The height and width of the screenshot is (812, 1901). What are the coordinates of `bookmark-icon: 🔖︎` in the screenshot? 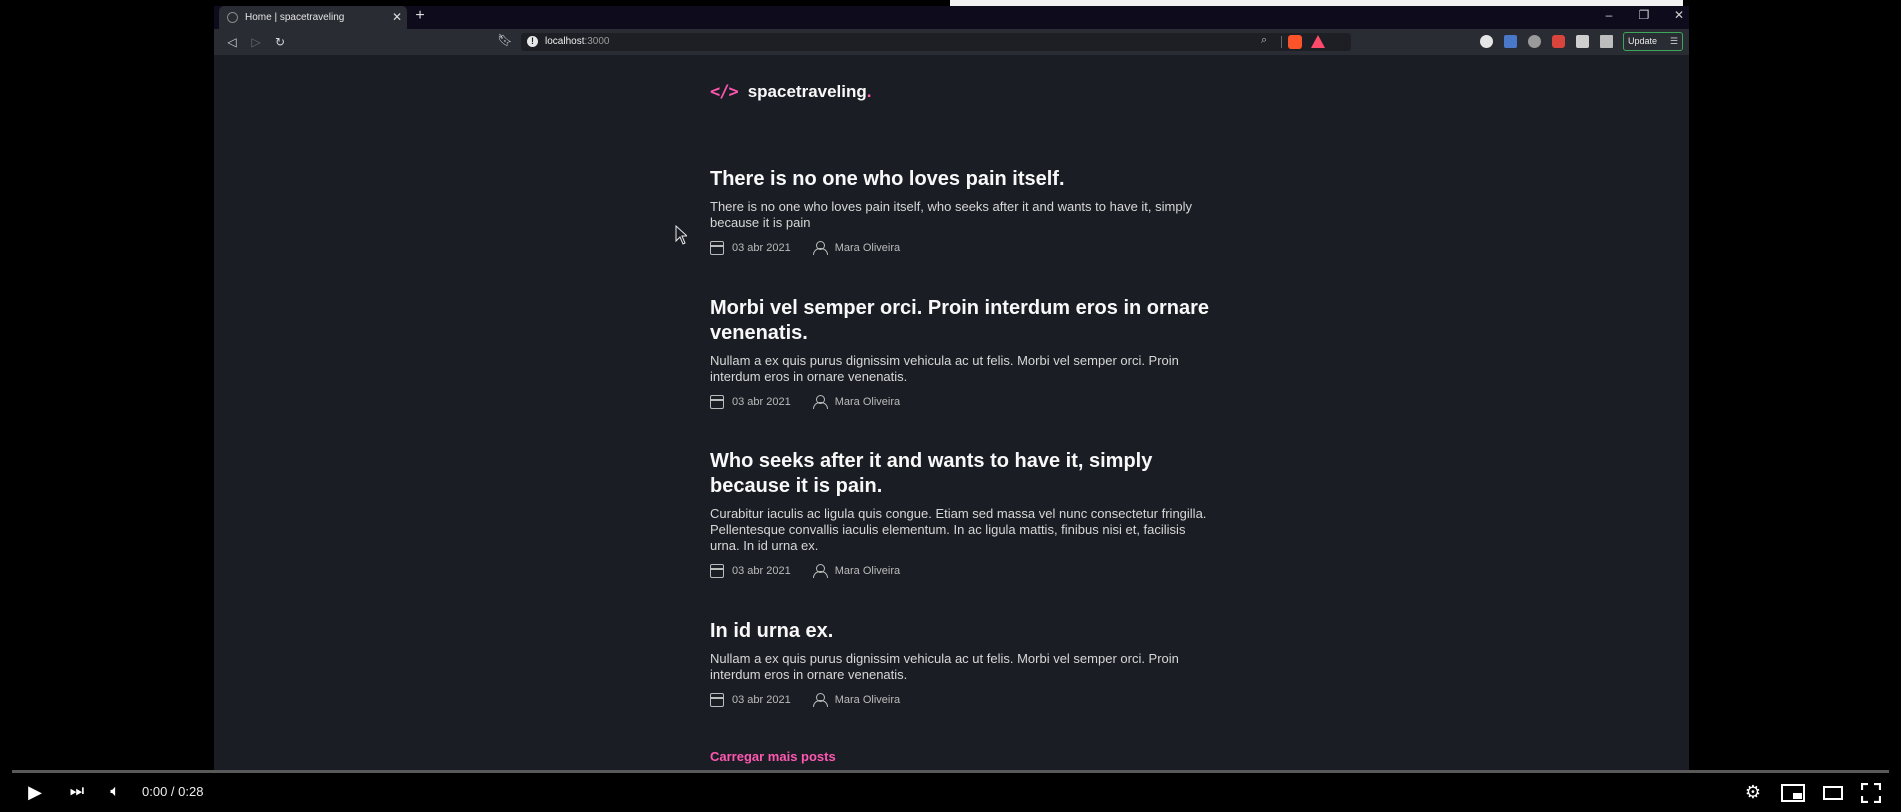 It's located at (505, 40).